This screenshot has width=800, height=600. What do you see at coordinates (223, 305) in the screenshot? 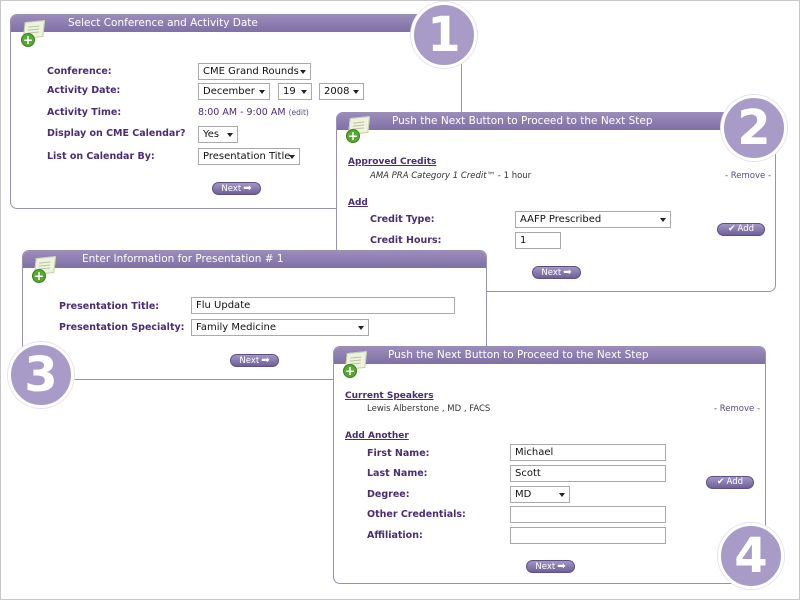
I see `presentation-title-value: Flu Update` at bounding box center [223, 305].